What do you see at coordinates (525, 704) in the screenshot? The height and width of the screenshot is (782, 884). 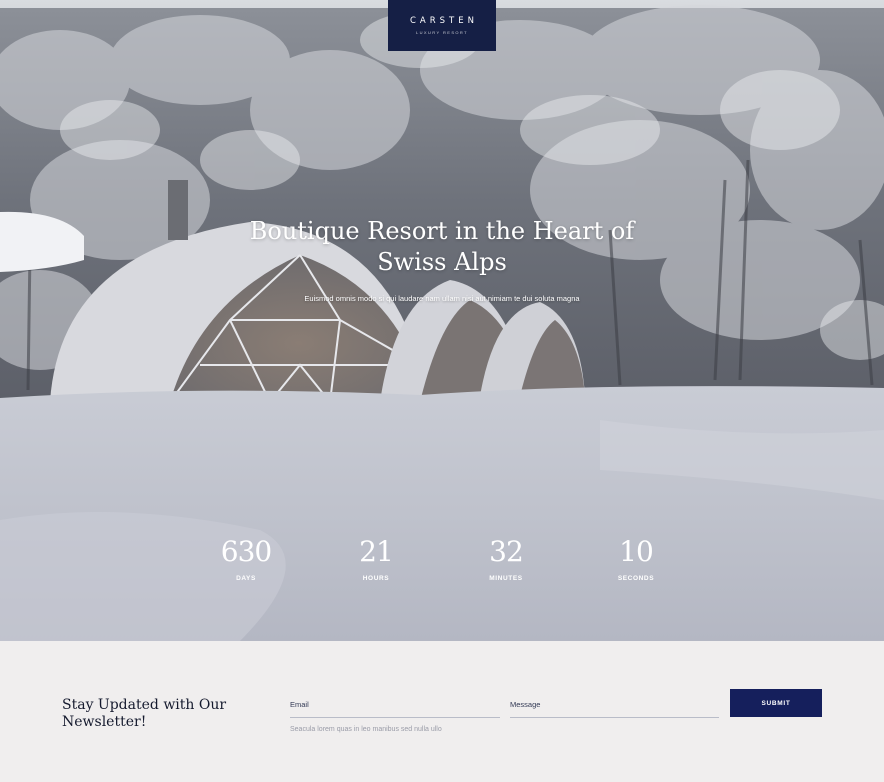 I see `message-field-label: Message` at bounding box center [525, 704].